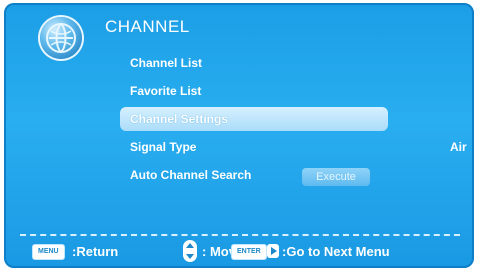 Image resolution: width=479 pixels, height=273 pixels. Describe the element at coordinates (249, 252) in the screenshot. I see `enter-key-icon: ENTER` at that location.